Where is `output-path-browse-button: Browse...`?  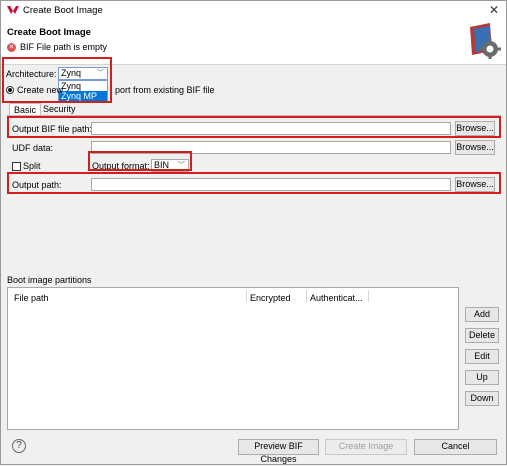
output-path-browse-button: Browse... is located at coordinates (475, 184).